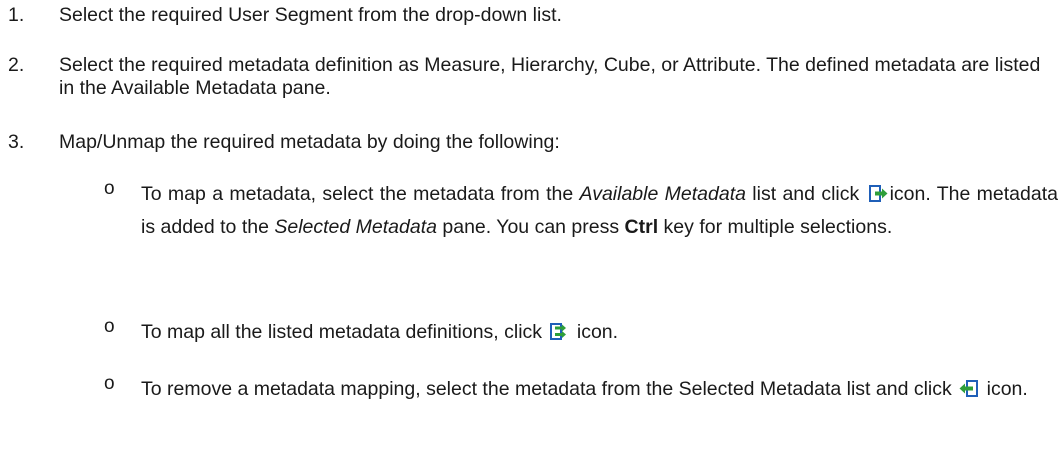 The image size is (1063, 452). I want to click on step-number: 2., so click(16, 65).